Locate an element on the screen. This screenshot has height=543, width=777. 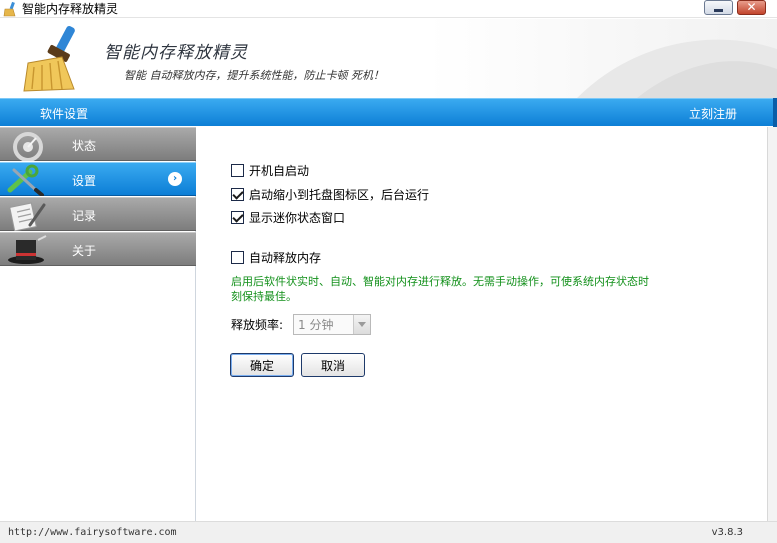
app-slogan: 智能 自动释放内存，提升系统性能，防止卡顿 死机！ is located at coordinates (254, 75).